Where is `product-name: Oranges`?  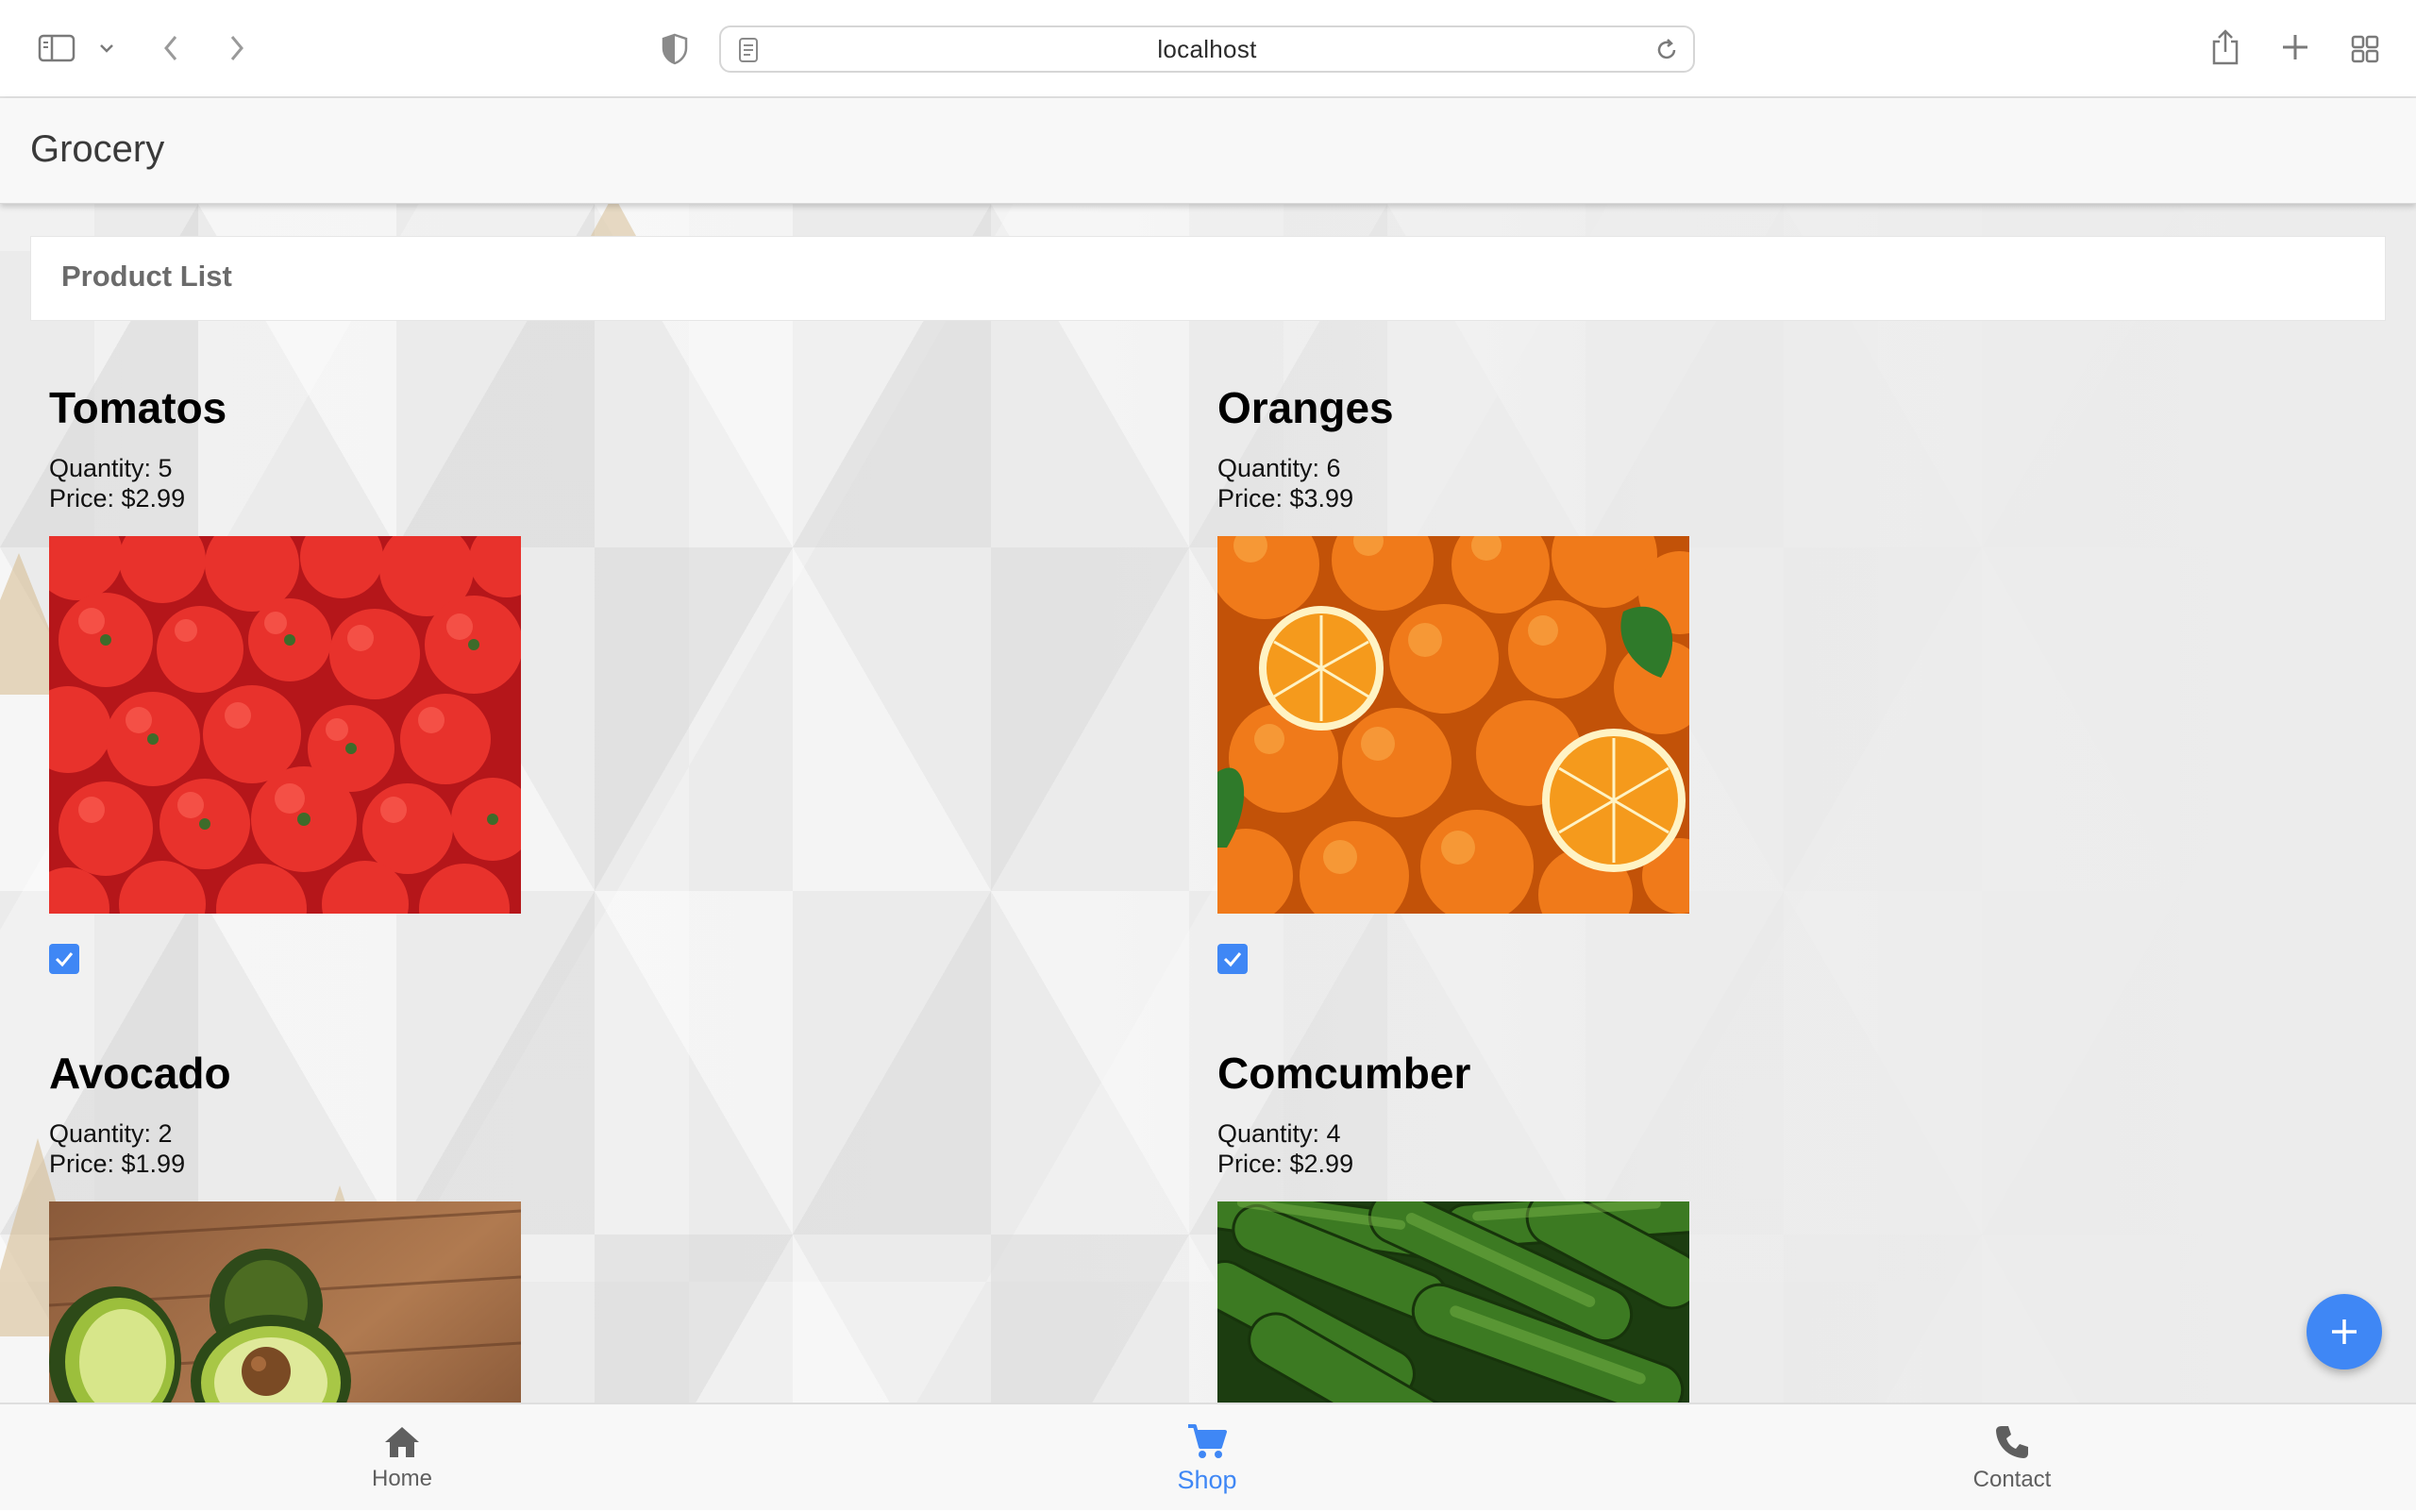 product-name: Oranges is located at coordinates (1305, 407).